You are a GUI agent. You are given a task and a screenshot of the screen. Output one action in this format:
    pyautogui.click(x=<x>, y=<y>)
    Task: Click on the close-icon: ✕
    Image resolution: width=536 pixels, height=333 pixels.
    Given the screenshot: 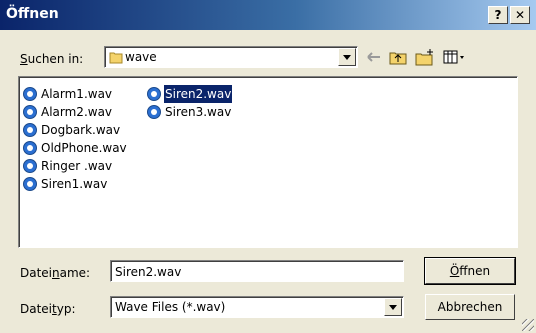 What is the action you would take?
    pyautogui.click(x=520, y=15)
    